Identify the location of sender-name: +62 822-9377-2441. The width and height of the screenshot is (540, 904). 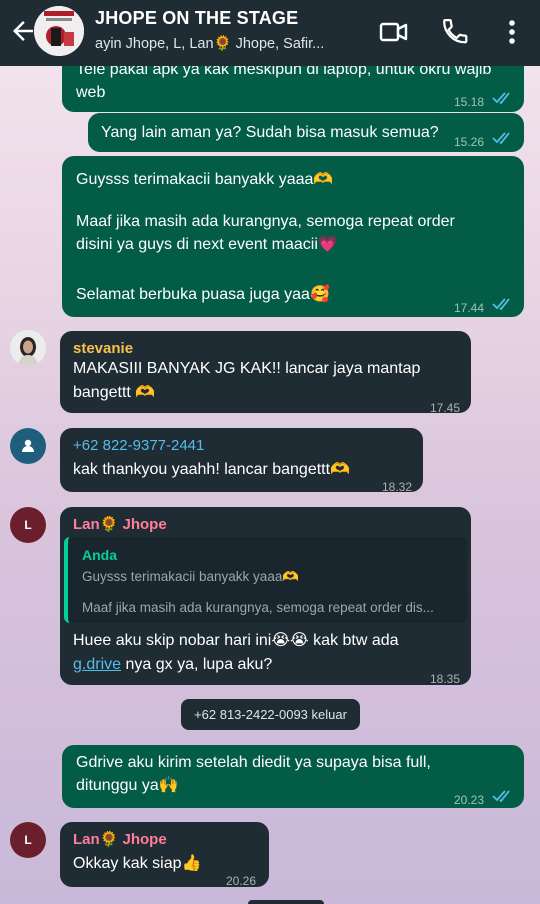
(138, 445).